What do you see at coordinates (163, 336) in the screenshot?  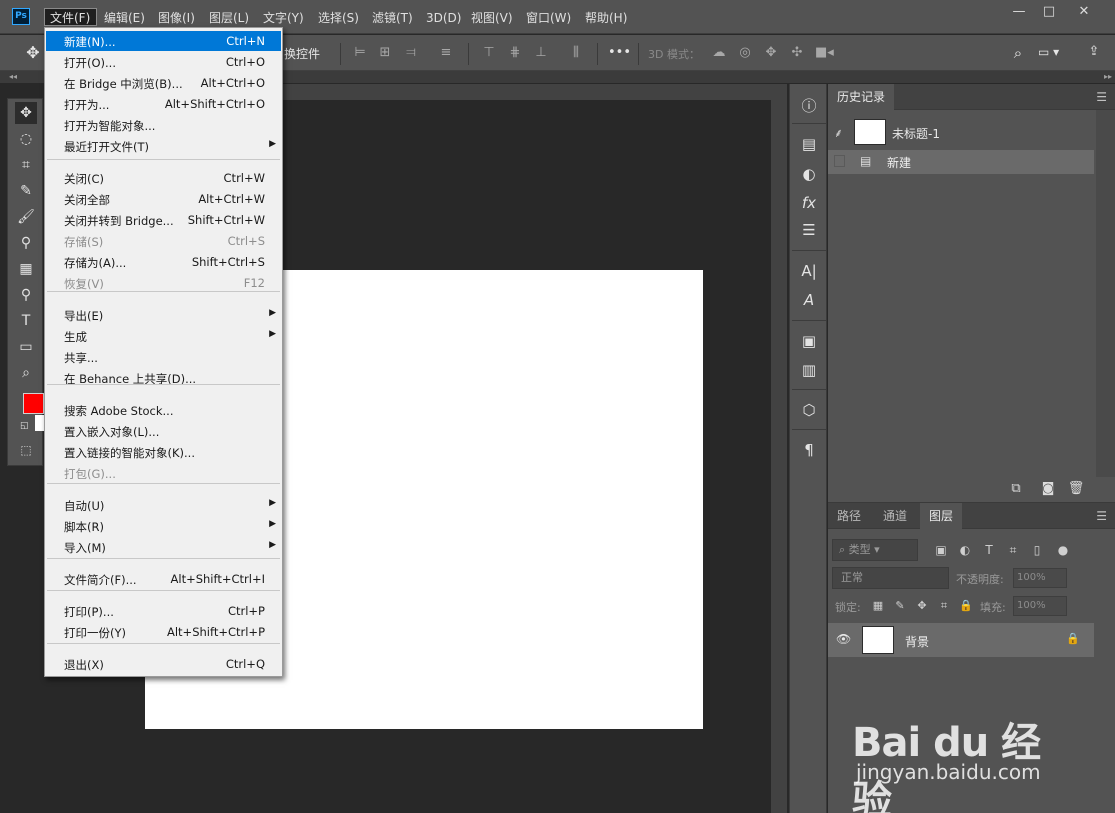 I see `file-menu-item: 生成 ▶` at bounding box center [163, 336].